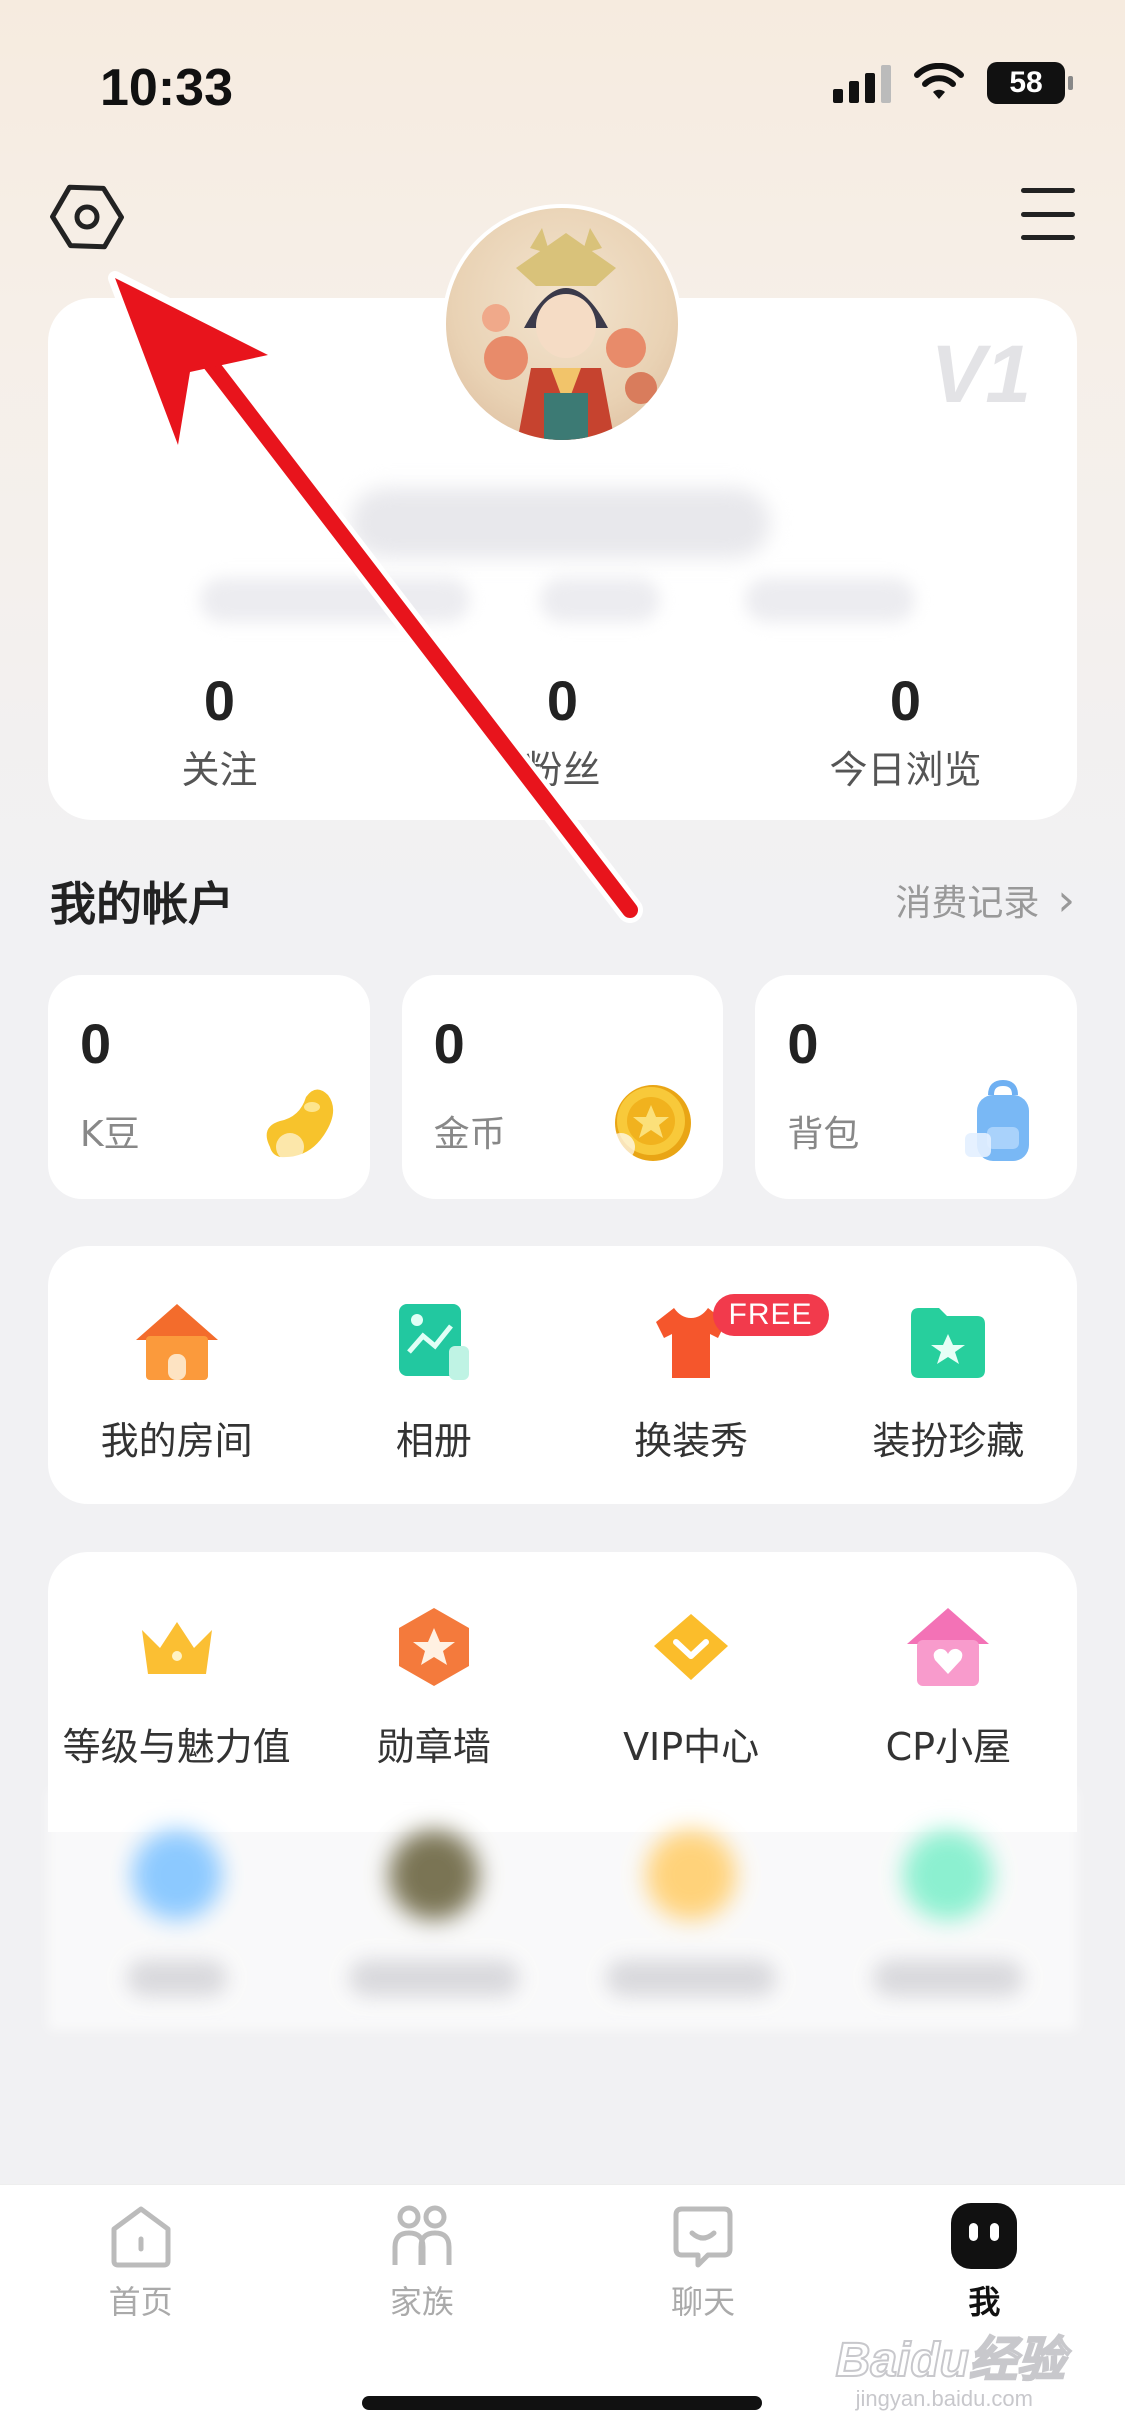 This screenshot has width=1125, height=2436. Describe the element at coordinates (142, 904) in the screenshot. I see `account-section-title: 我的帐户` at that location.